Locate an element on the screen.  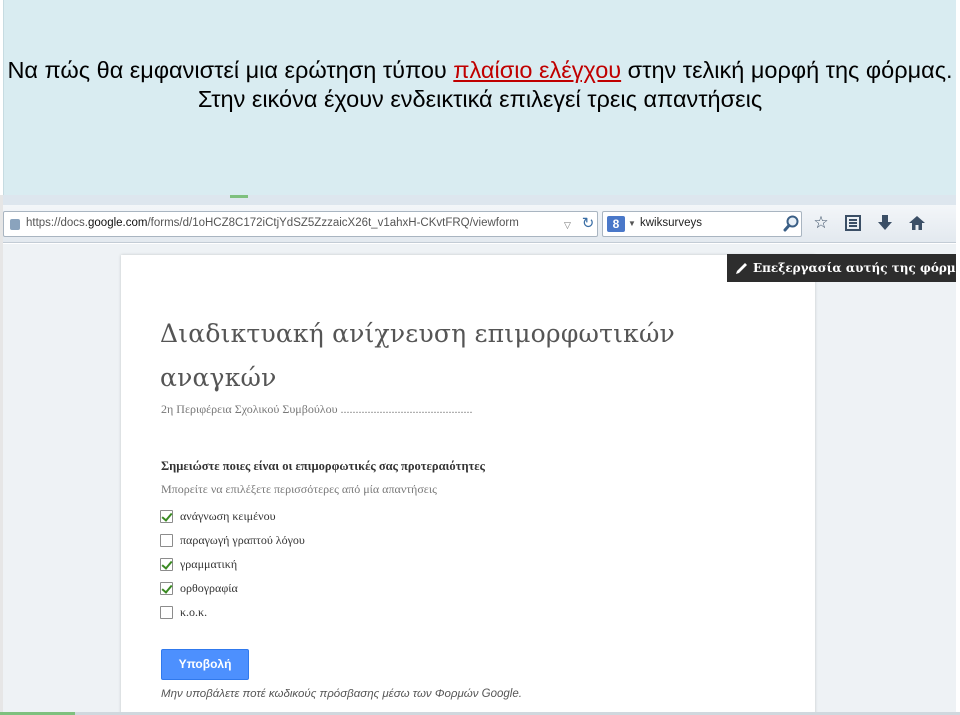
home-icon is located at coordinates (917, 223).